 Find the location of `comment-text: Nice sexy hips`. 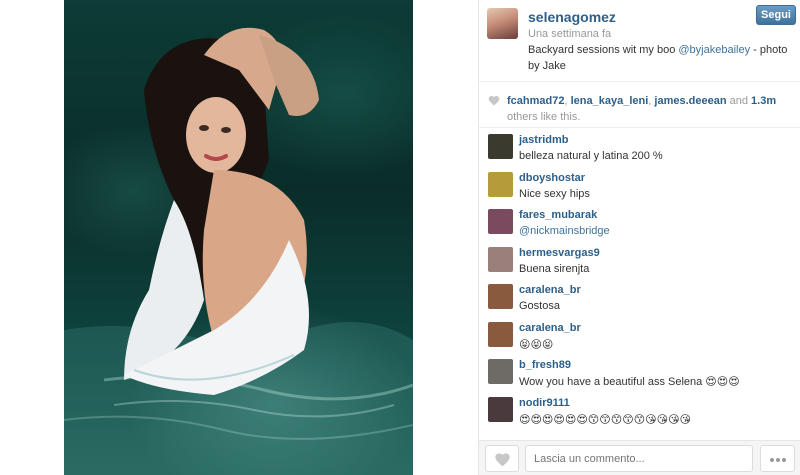

comment-text: Nice sexy hips is located at coordinates (554, 193).